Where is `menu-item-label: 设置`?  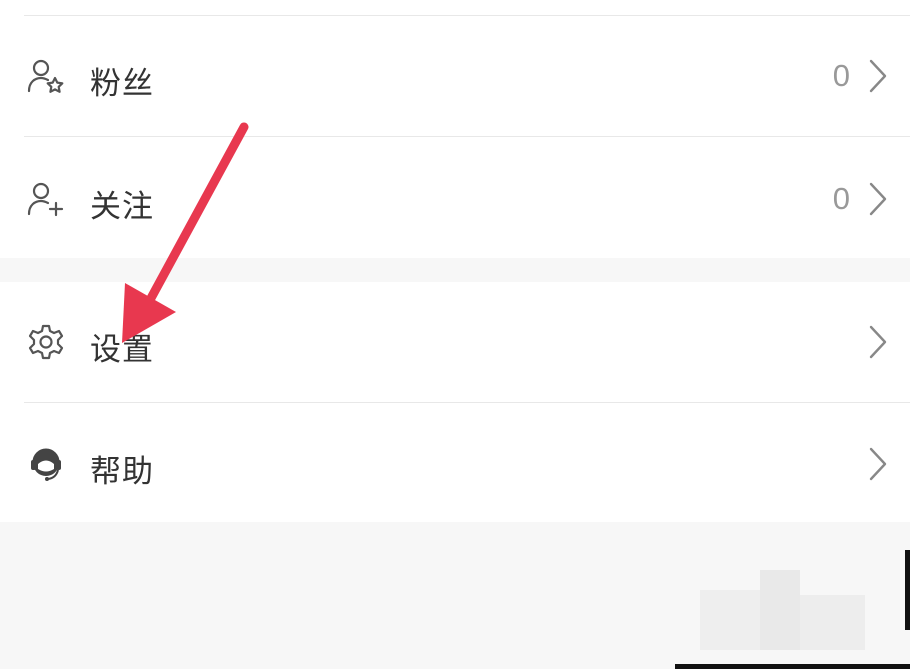 menu-item-label: 设置 is located at coordinates (122, 350).